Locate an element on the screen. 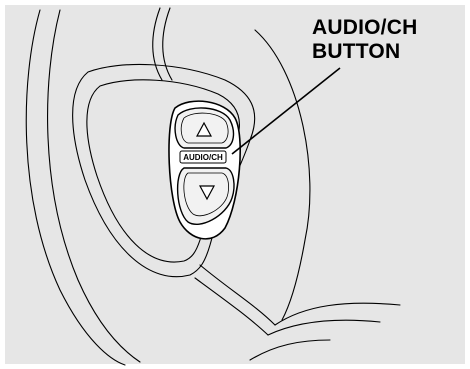 The image size is (470, 369). audio-ch-button-callout: AUDIO/CH BUTTON is located at coordinates (387, 40).